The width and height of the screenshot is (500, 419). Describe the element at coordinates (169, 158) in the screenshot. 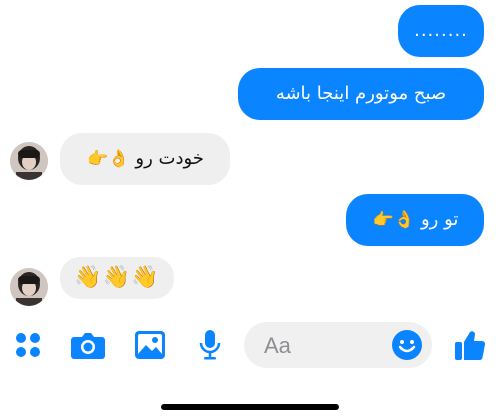

I see `message-text: خودت رو` at that location.